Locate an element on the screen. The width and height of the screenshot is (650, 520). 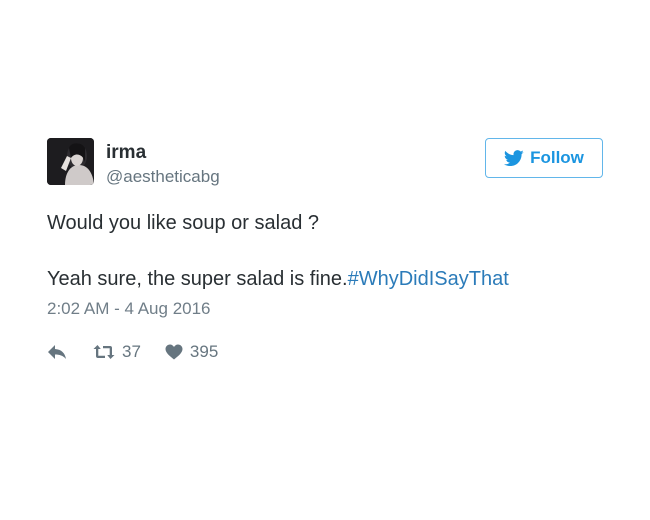
tweet-text-line1: Would you like soup or salad ? is located at coordinates (183, 223).